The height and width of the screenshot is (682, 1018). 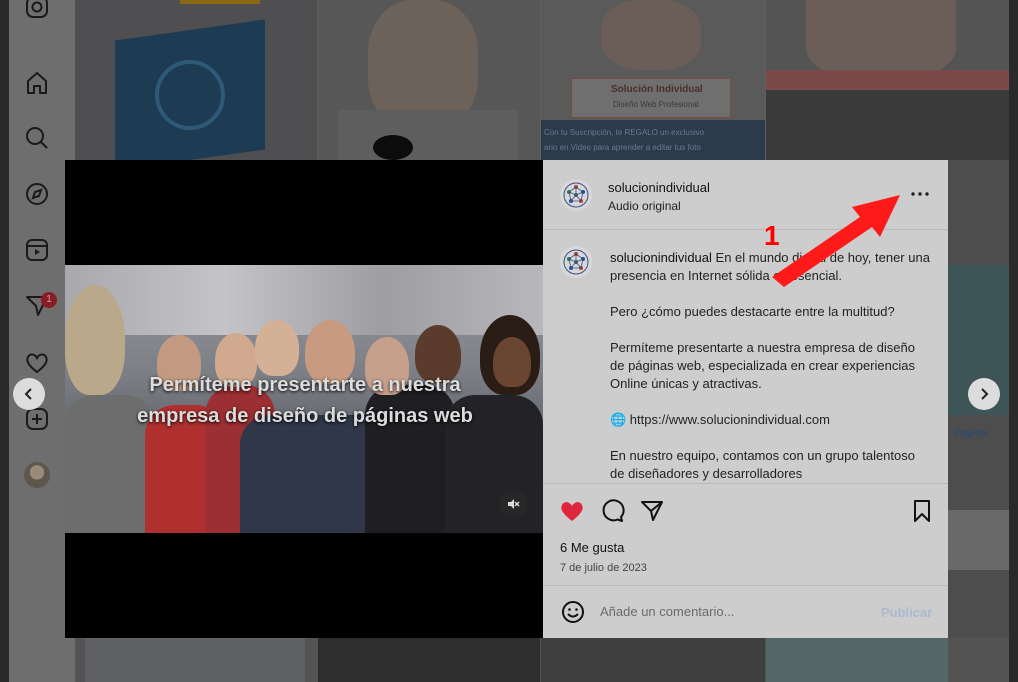 What do you see at coordinates (37, 194) in the screenshot?
I see `explore-icon` at bounding box center [37, 194].